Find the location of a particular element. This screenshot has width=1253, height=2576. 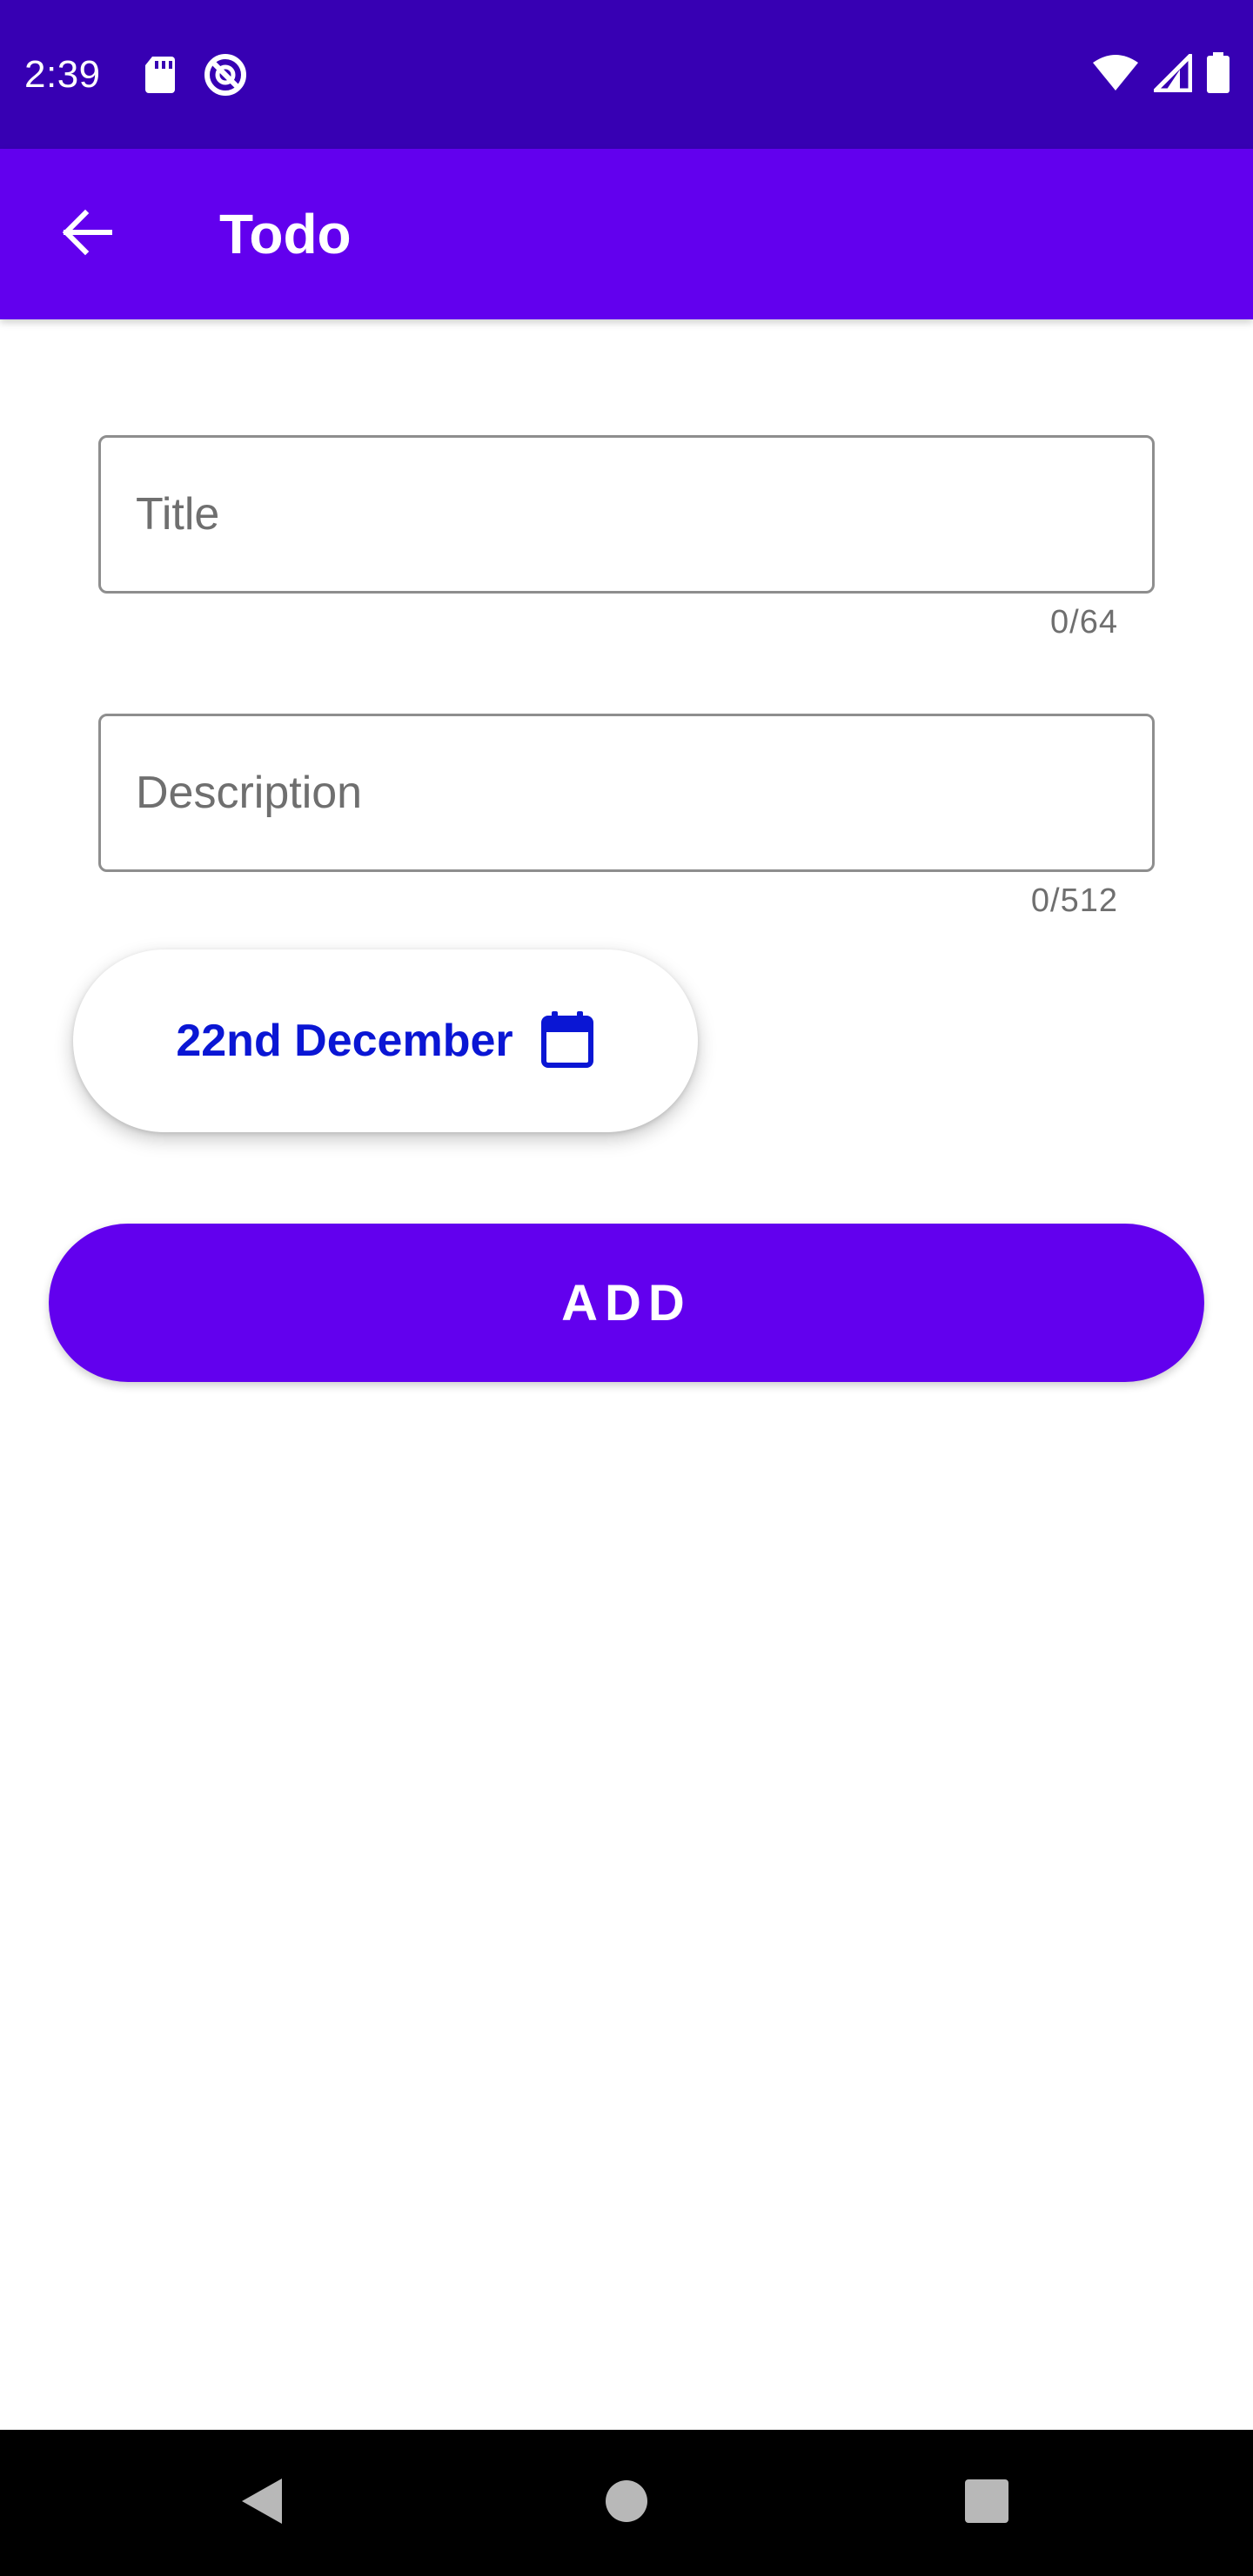

nav-recents-button is located at coordinates (987, 2503).